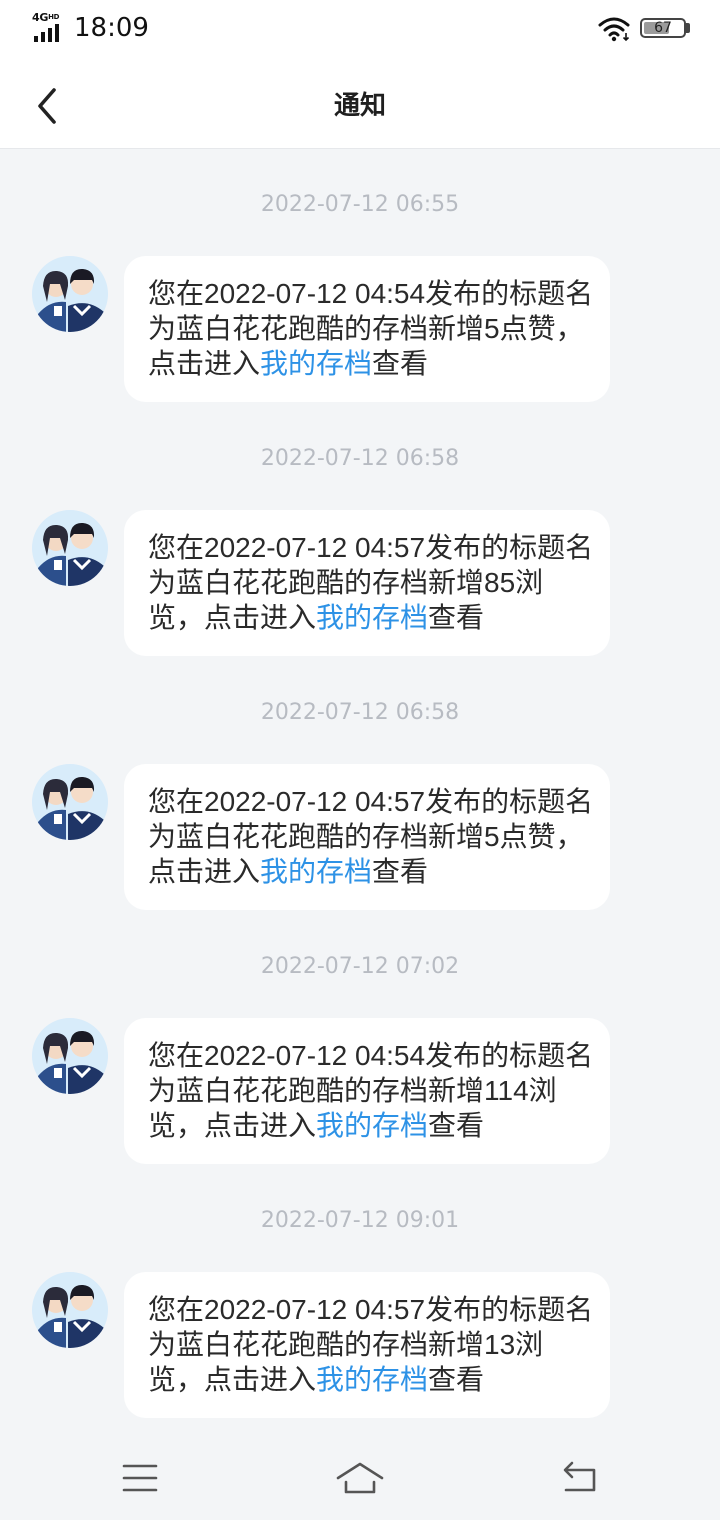  Describe the element at coordinates (359, 106) in the screenshot. I see `page-title: 通知` at that location.